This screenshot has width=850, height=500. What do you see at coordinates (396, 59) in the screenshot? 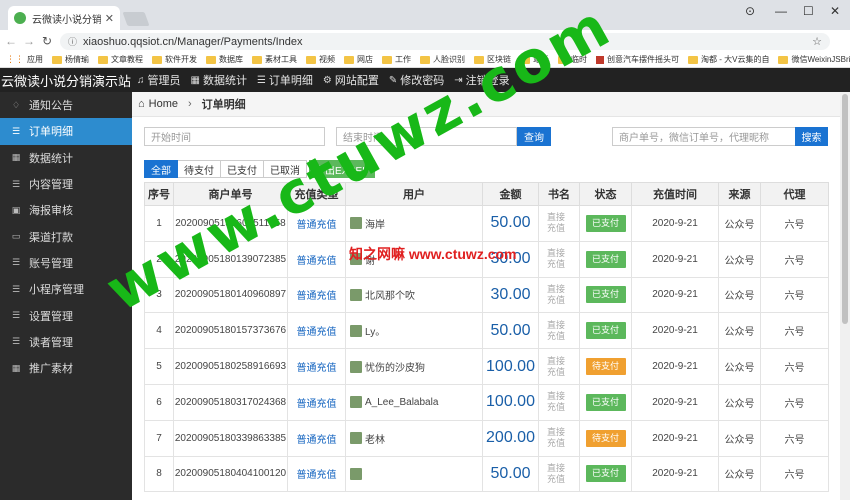
I see `bookmark-item: 工作` at bounding box center [396, 59].